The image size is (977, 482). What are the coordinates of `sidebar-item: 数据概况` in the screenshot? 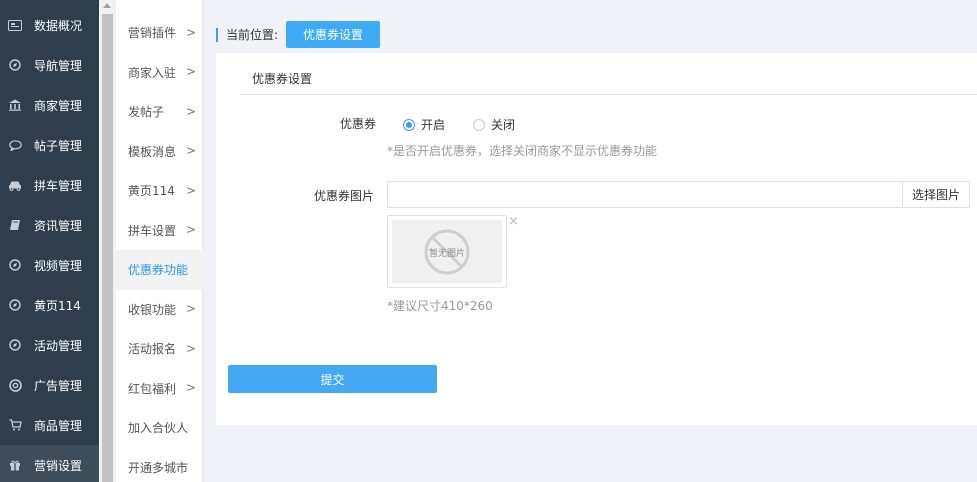 It's located at (49, 25).